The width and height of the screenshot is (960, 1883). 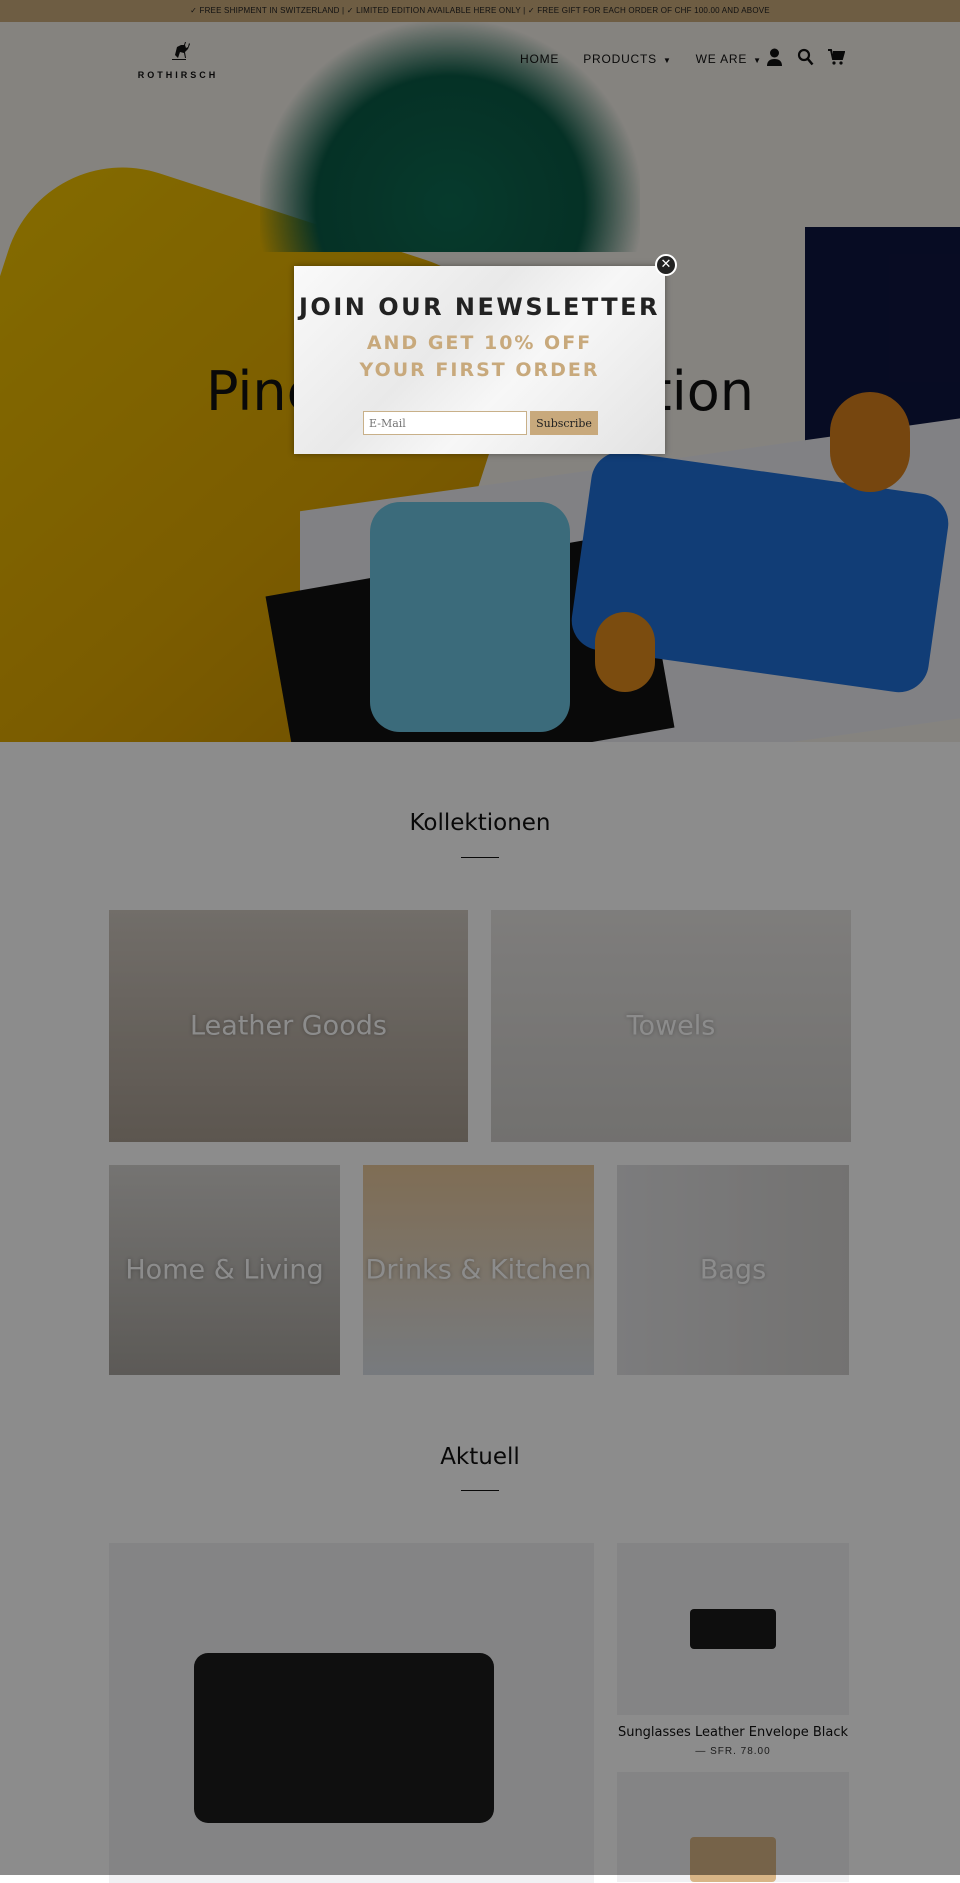 I want to click on email-input, so click(x=445, y=423).